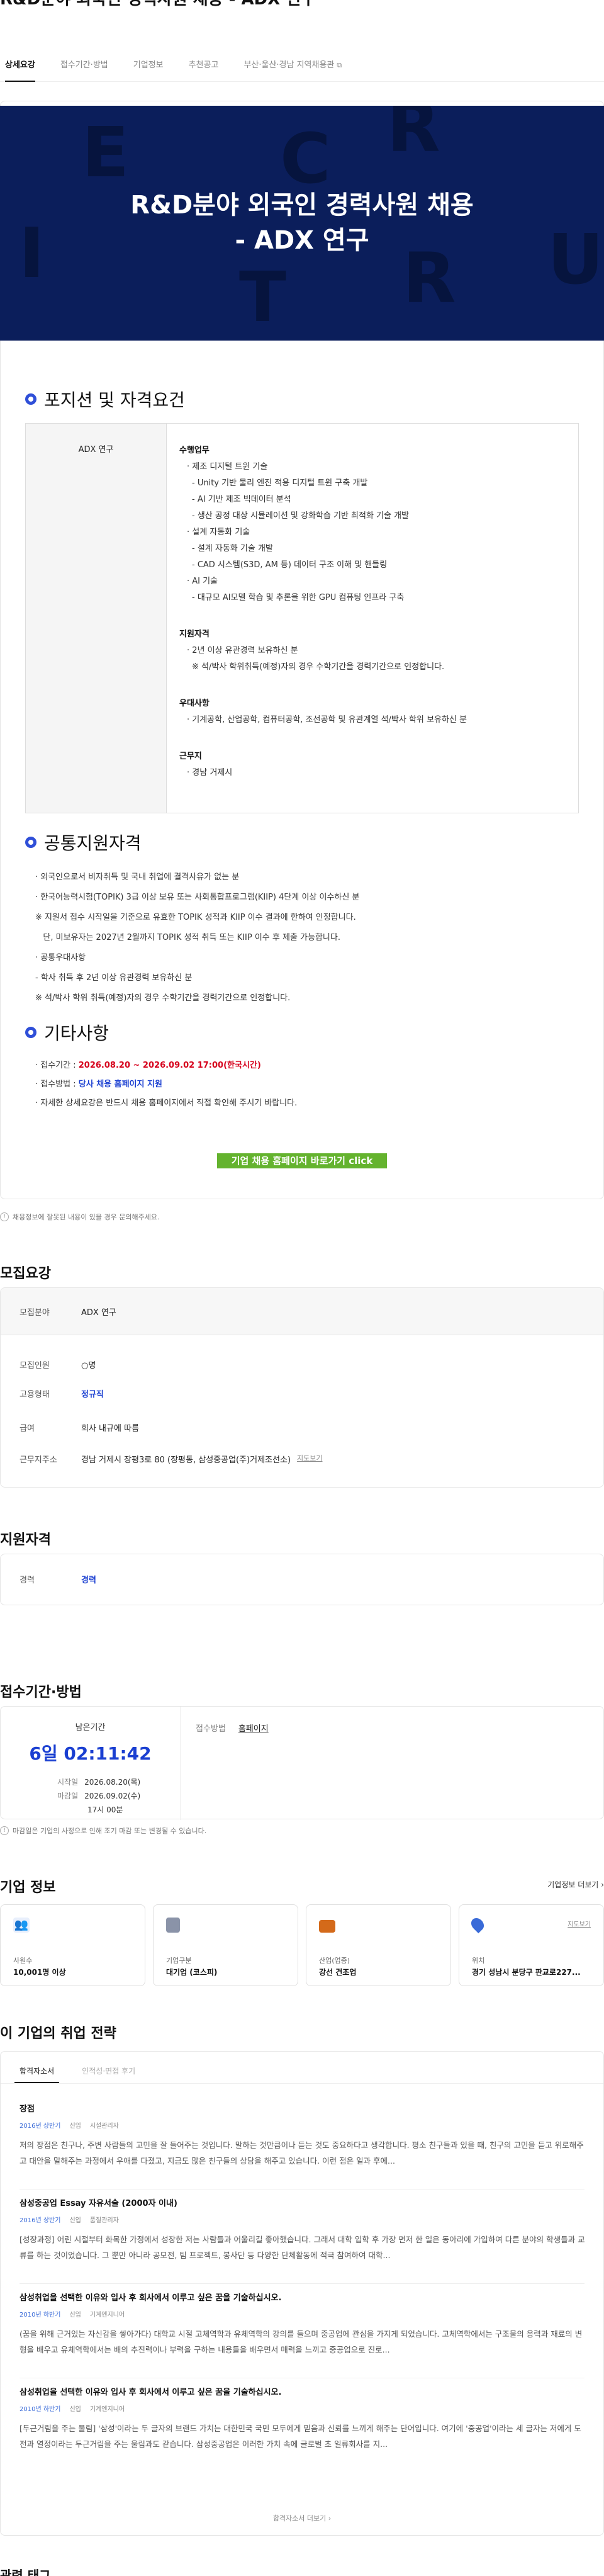 This screenshot has width=604, height=2576. I want to click on summary-label: 모집분야, so click(35, 1313).